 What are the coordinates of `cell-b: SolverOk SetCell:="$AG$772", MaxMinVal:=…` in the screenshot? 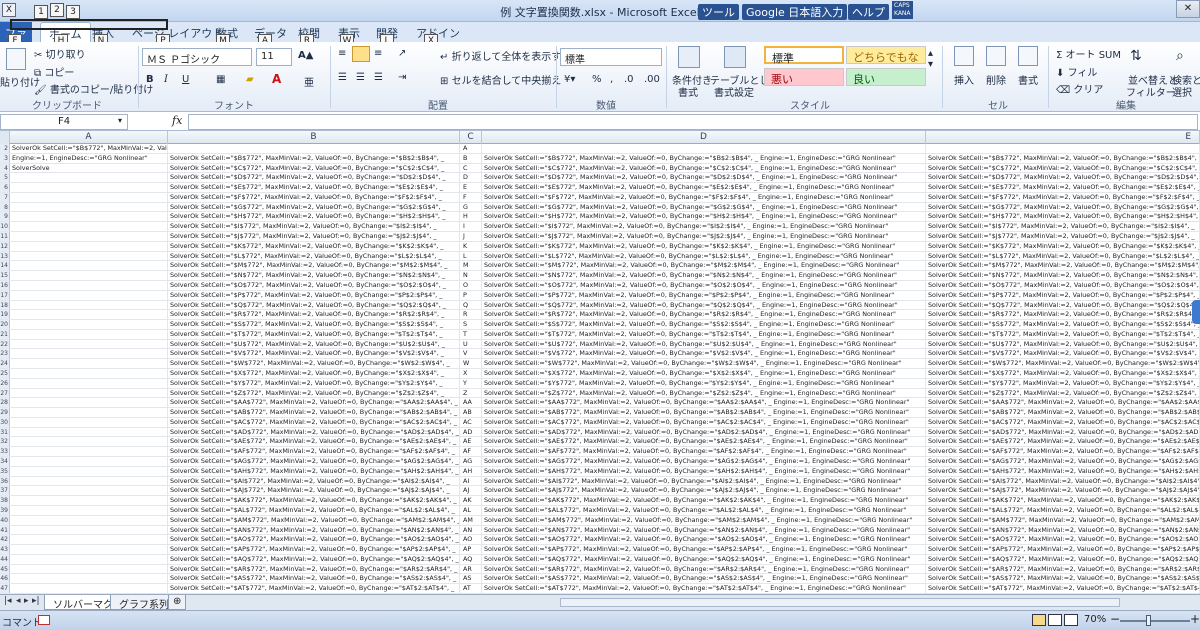 It's located at (314, 461).